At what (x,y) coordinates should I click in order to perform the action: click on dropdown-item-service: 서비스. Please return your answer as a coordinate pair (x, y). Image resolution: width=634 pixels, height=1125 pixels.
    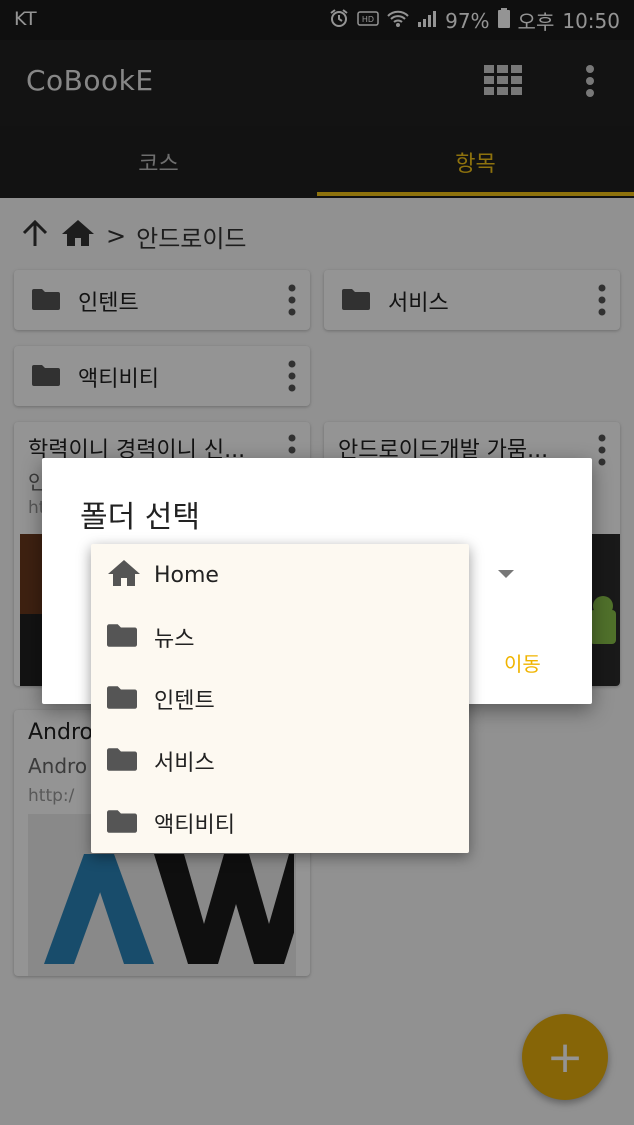
    Looking at the image, I should click on (280, 761).